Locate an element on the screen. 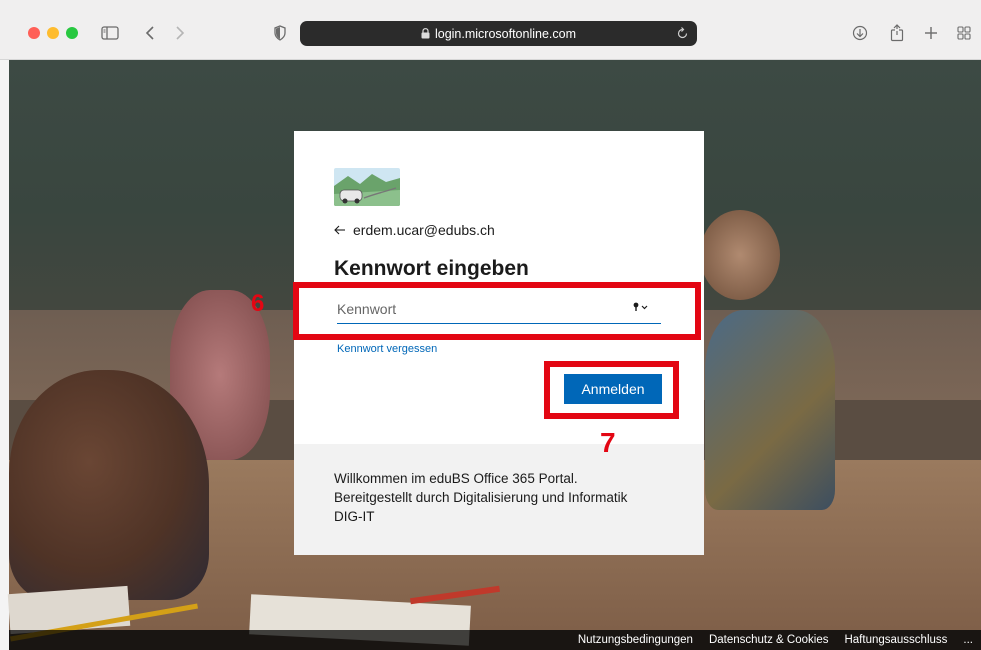 The image size is (981, 650). lock-icon is located at coordinates (425, 33).